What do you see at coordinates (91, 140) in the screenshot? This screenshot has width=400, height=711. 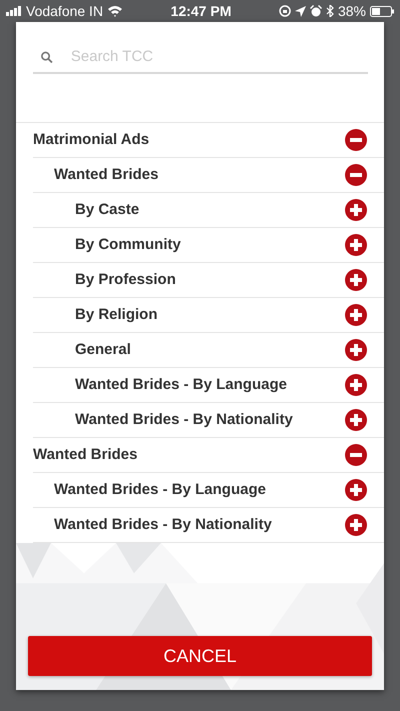 I see `tree-item-label: Matrimonial Ads` at bounding box center [91, 140].